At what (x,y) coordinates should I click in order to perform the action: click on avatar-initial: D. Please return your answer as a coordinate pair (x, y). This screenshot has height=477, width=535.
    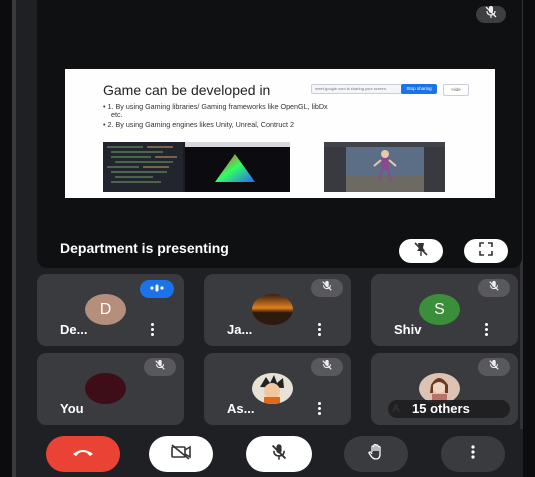
    Looking at the image, I should click on (105, 309).